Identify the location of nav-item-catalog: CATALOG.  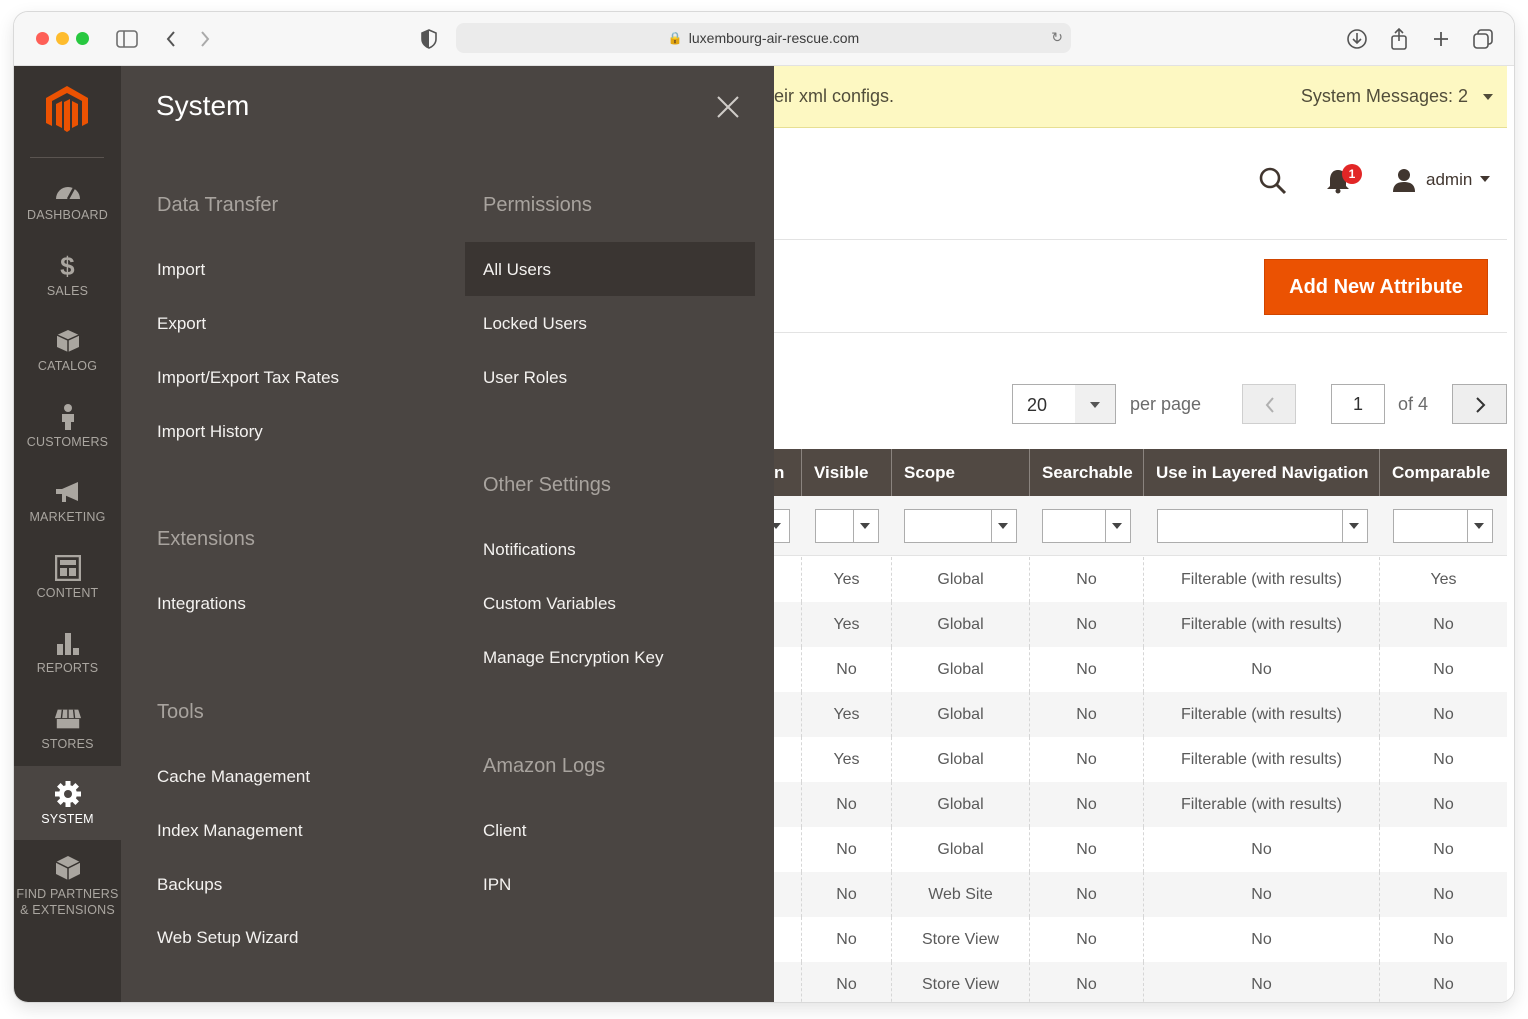
(67, 350).